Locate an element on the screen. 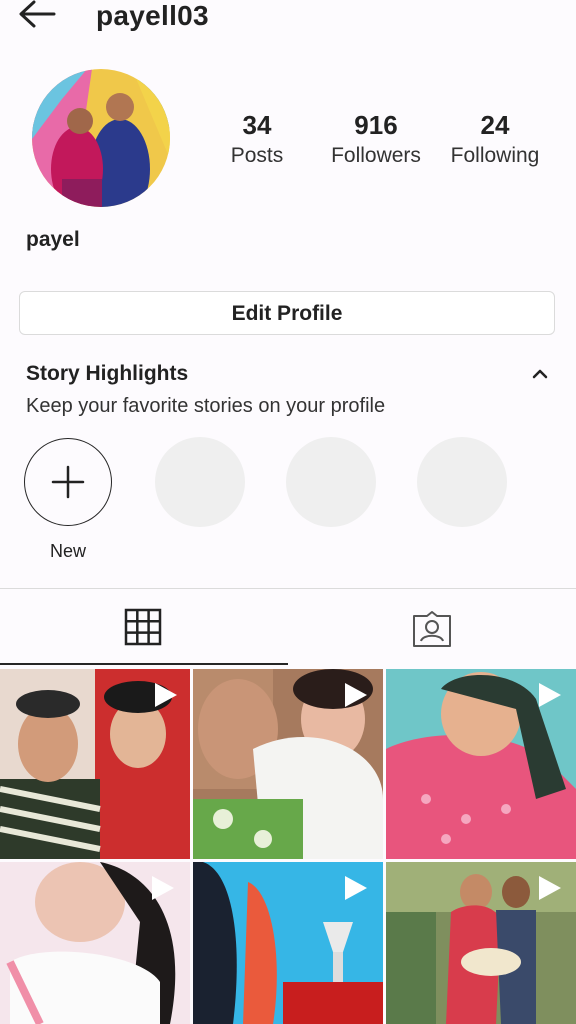 Image resolution: width=576 pixels, height=1024 pixels. collapse-highlights-button is located at coordinates (540, 373).